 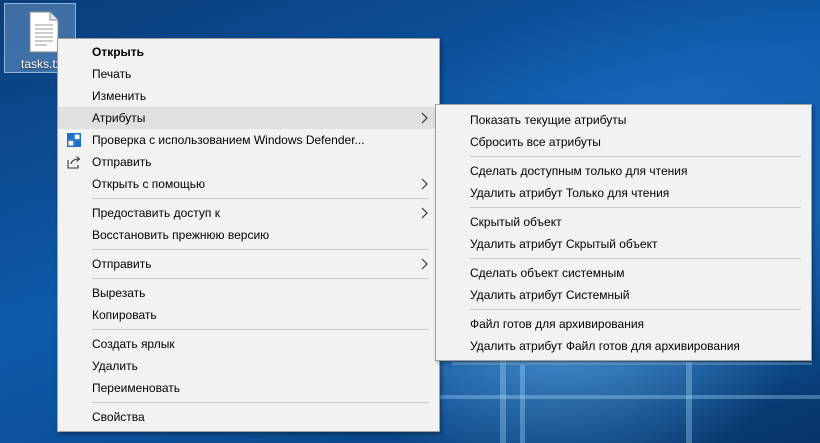 I want to click on menu-item-open: Открыть, so click(x=248, y=52).